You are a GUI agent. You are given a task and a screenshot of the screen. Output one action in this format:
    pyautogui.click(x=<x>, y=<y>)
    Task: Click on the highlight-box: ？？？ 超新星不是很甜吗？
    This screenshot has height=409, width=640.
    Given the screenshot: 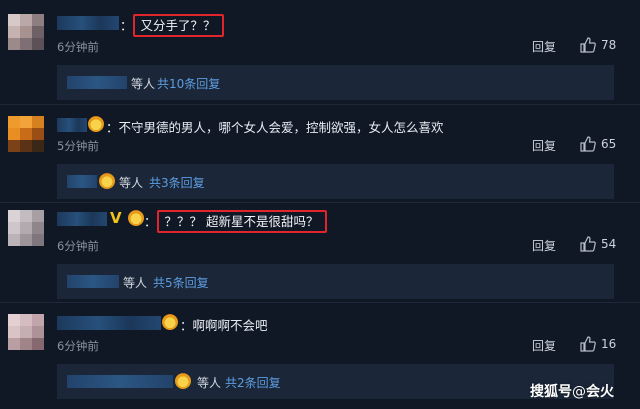 What is the action you would take?
    pyautogui.click(x=241, y=221)
    